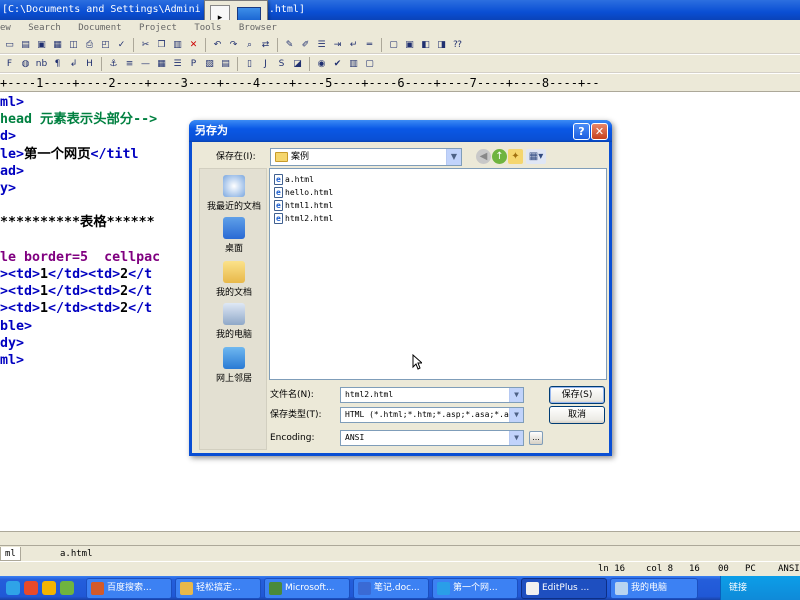  Describe the element at coordinates (41, 63) in the screenshot. I see `nbsp-icon: nb` at that location.